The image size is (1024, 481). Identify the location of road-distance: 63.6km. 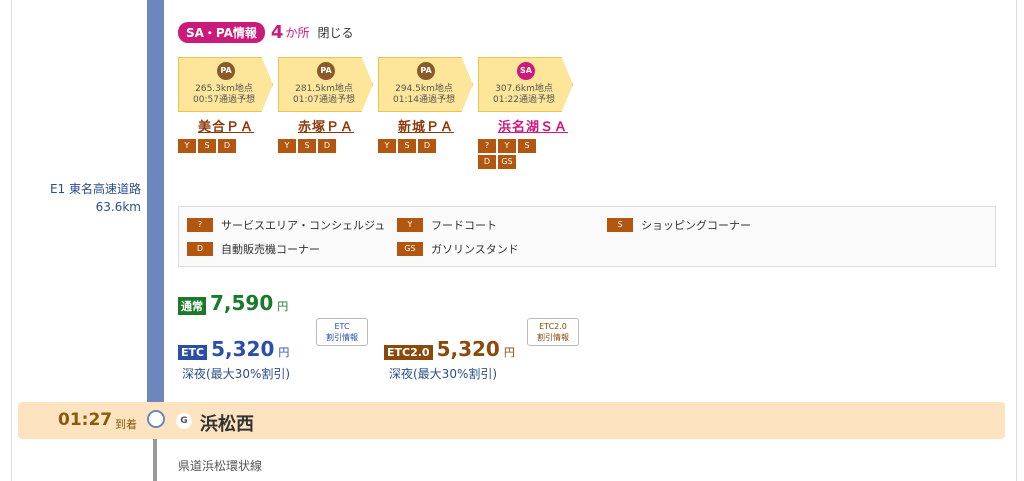
(118, 207).